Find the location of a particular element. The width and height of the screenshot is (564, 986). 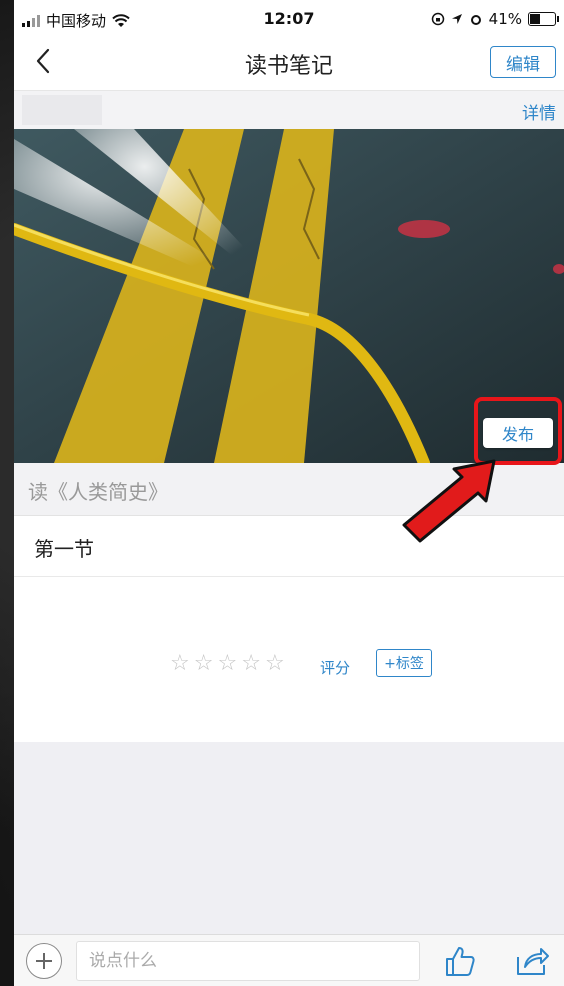

rate-label: 评分 is located at coordinates (335, 667).